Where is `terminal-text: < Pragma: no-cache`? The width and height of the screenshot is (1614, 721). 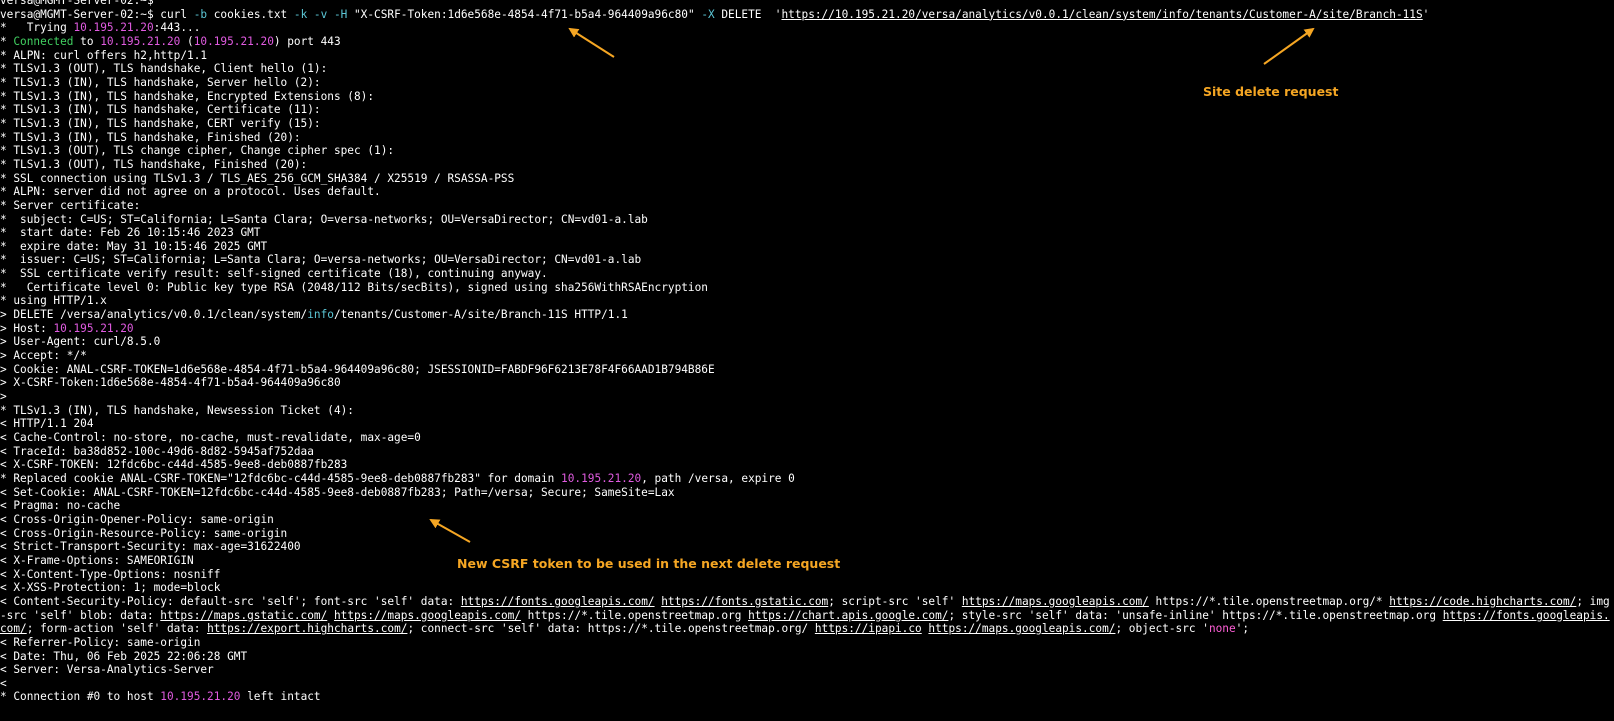 terminal-text: < Pragma: no-cache is located at coordinates (60, 506).